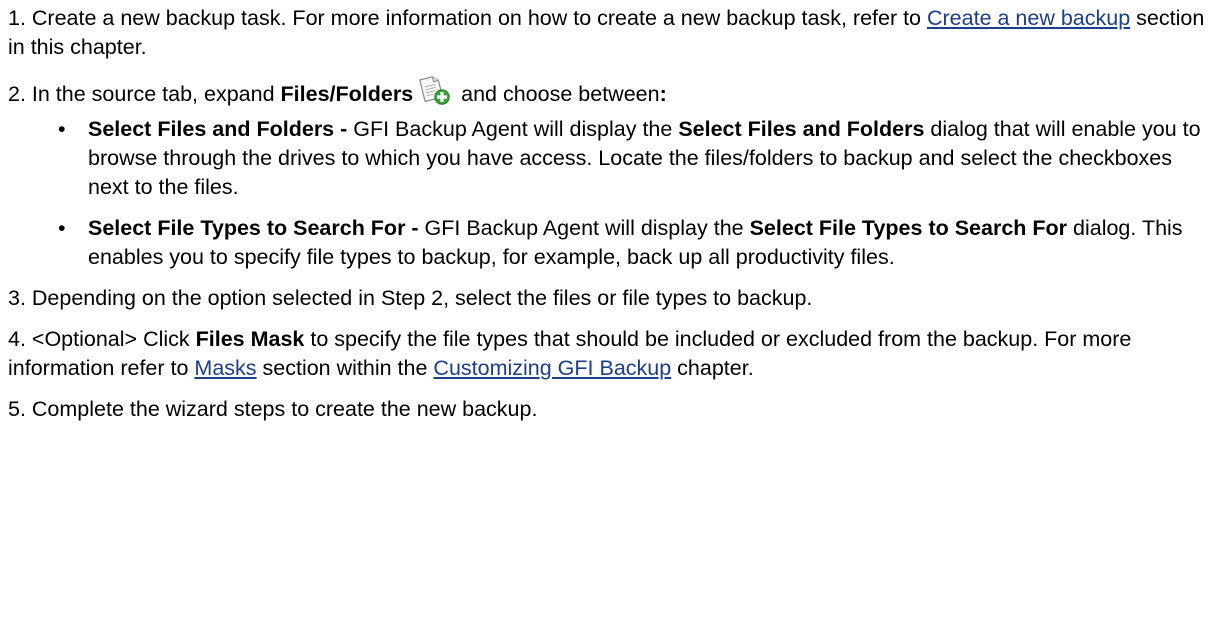  Describe the element at coordinates (433, 90) in the screenshot. I see `add-file-icon` at that location.